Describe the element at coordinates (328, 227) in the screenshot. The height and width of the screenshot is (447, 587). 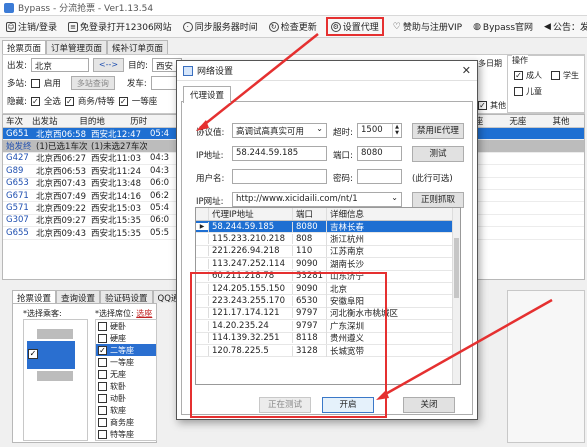
I see `proxy-row: ▶ 58.244.59.185 8080 吉林长春` at that location.